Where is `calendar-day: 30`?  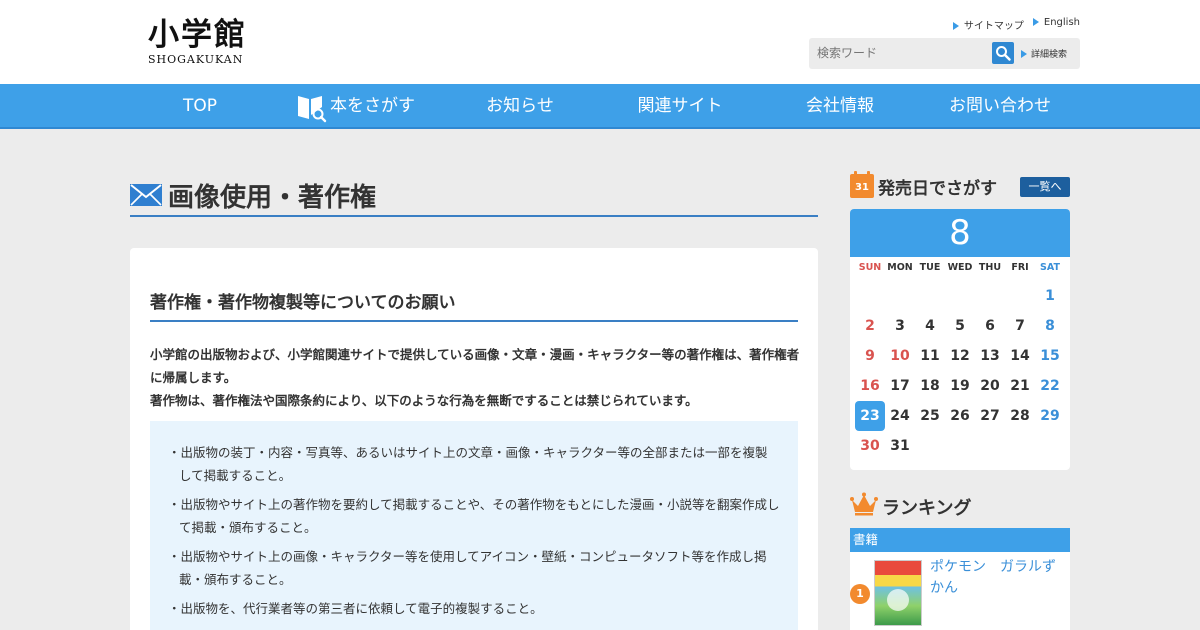
calendar-day: 30 is located at coordinates (870, 446).